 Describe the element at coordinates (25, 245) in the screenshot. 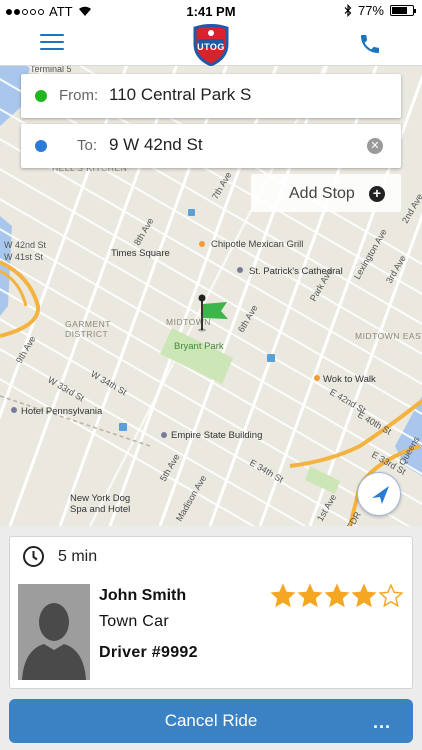

I see `street-label-w42: W 42nd St` at that location.